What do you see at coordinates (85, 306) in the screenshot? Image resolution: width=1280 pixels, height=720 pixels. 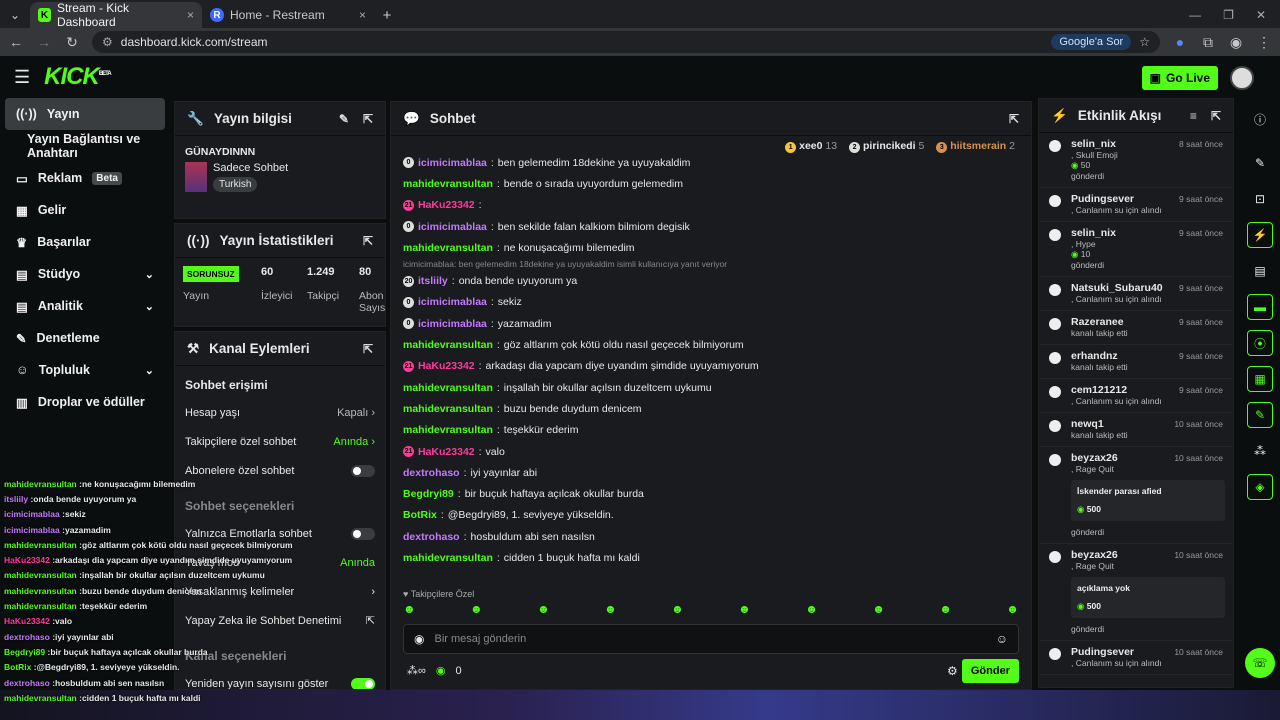 I see `sidebar-item-analitik: ▤ Analitik ⌄` at bounding box center [85, 306].